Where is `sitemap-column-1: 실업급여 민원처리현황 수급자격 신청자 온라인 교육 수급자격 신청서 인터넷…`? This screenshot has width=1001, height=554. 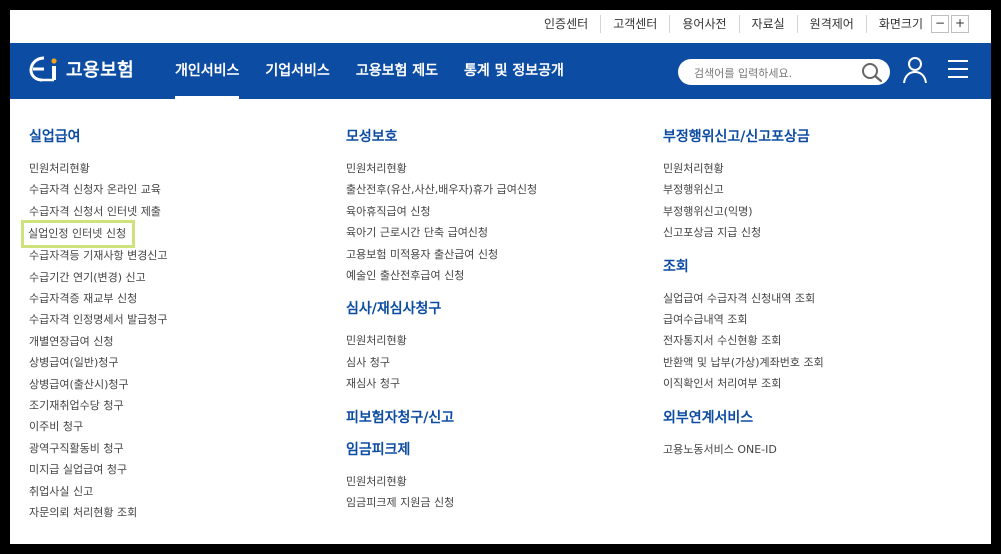 sitemap-column-1: 실업급여 민원처리현황 수급자격 신청자 온라인 교육 수급자격 신청서 인터넷… is located at coordinates (94, 326).